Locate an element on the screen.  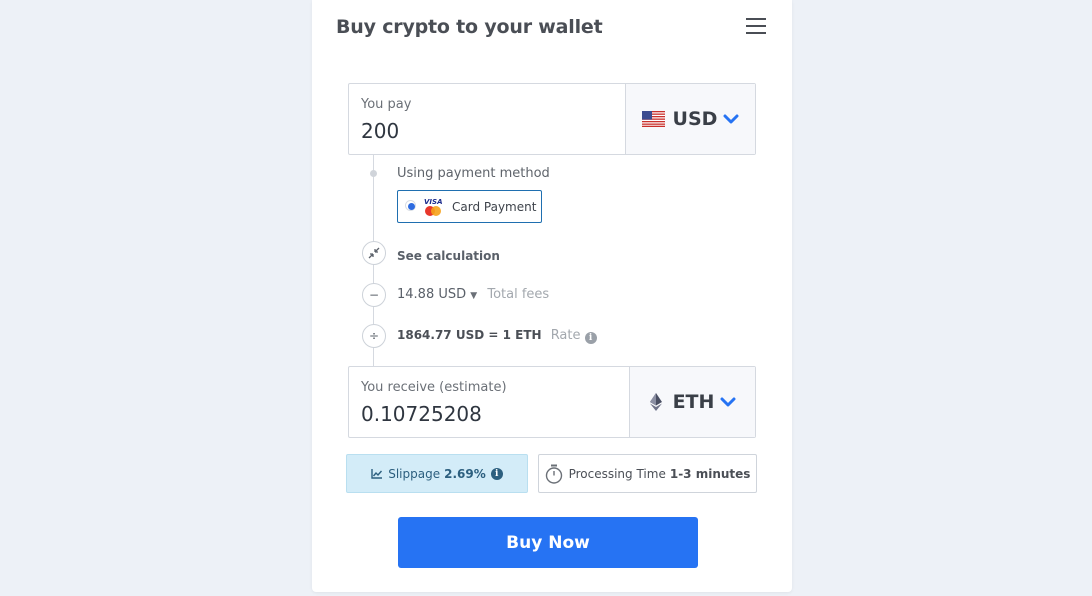
radio-selected is located at coordinates (411, 206).